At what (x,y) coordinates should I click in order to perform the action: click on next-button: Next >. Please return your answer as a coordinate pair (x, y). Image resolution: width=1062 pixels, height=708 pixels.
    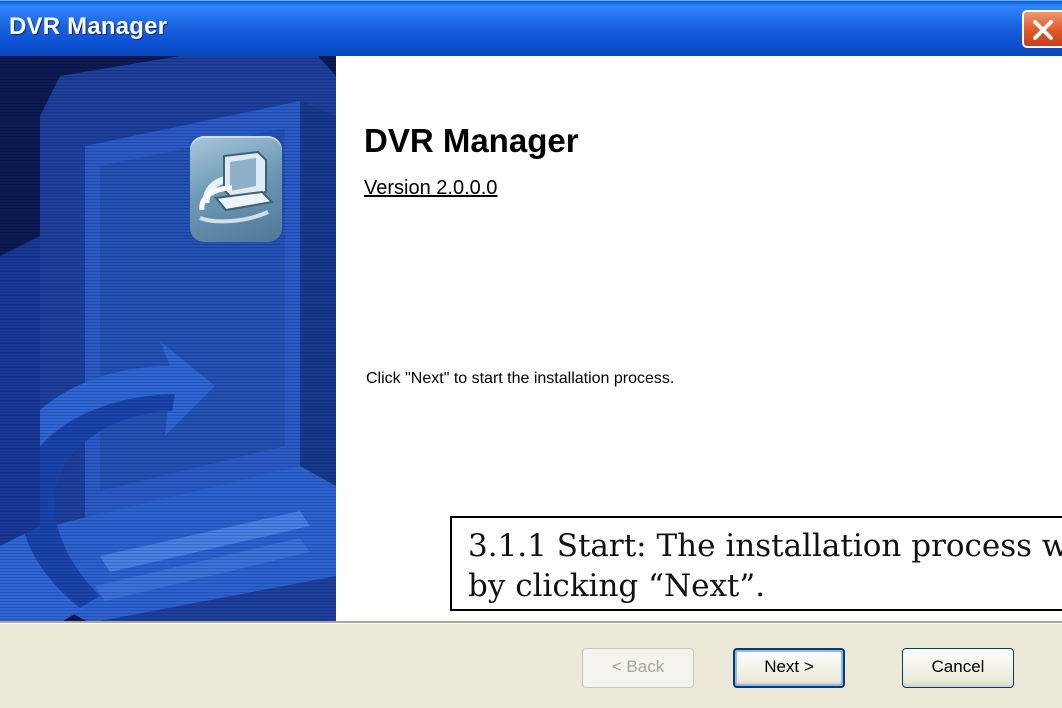
    Looking at the image, I should click on (789, 668).